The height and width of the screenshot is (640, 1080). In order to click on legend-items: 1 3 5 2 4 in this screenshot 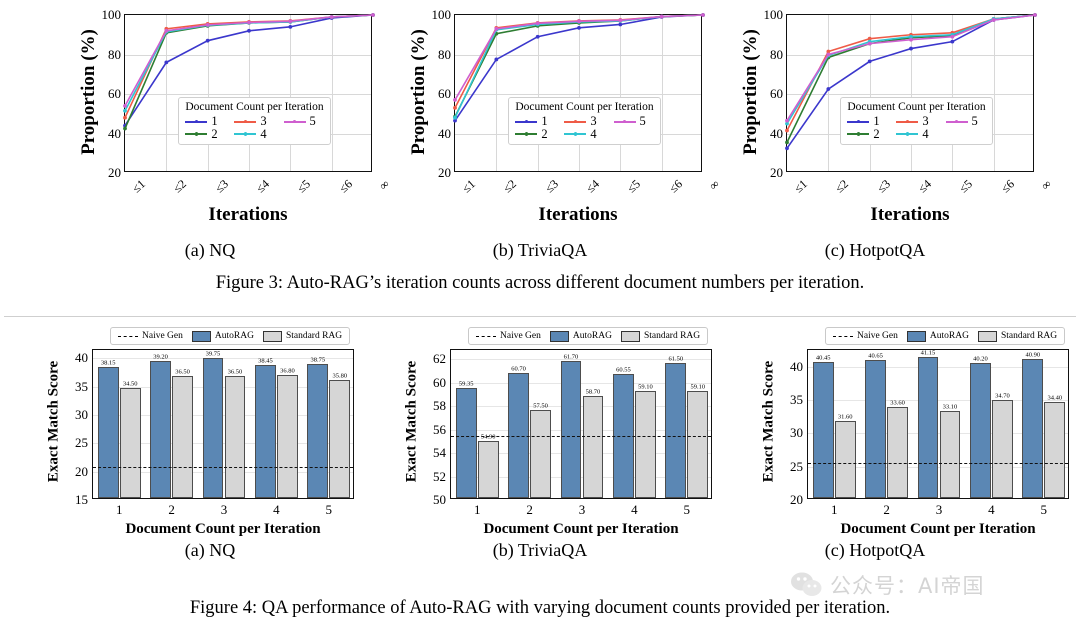, I will do `click(254, 127)`.